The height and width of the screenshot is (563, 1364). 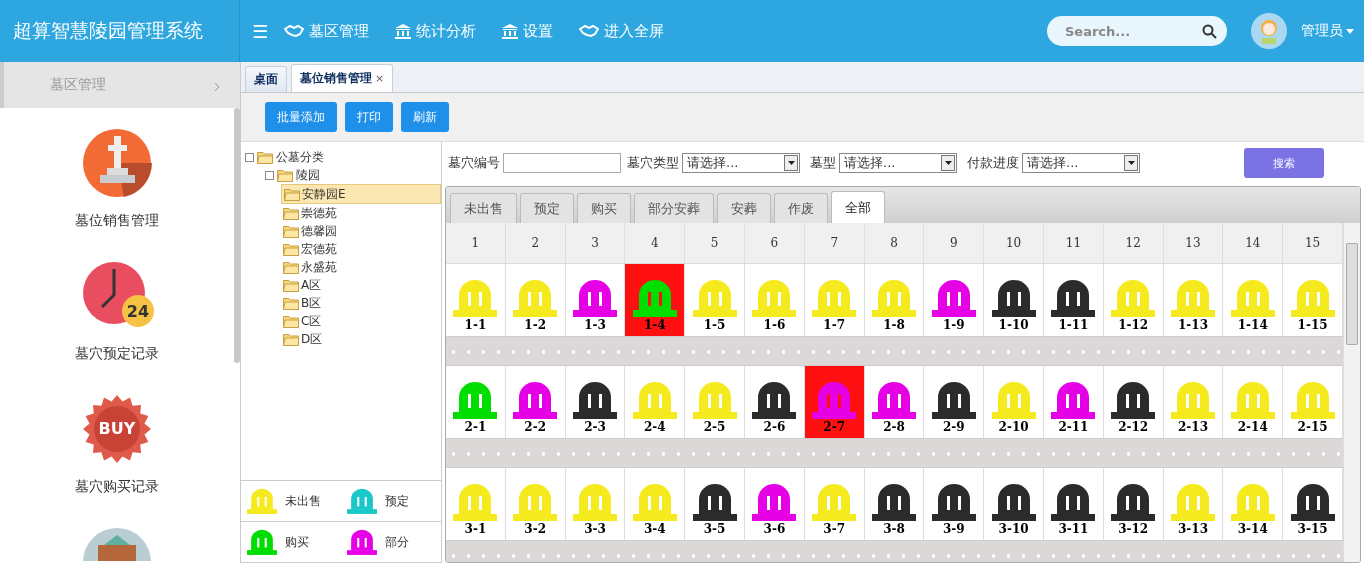 What do you see at coordinates (655, 300) in the screenshot?
I see `grave-plot: 1-4` at bounding box center [655, 300].